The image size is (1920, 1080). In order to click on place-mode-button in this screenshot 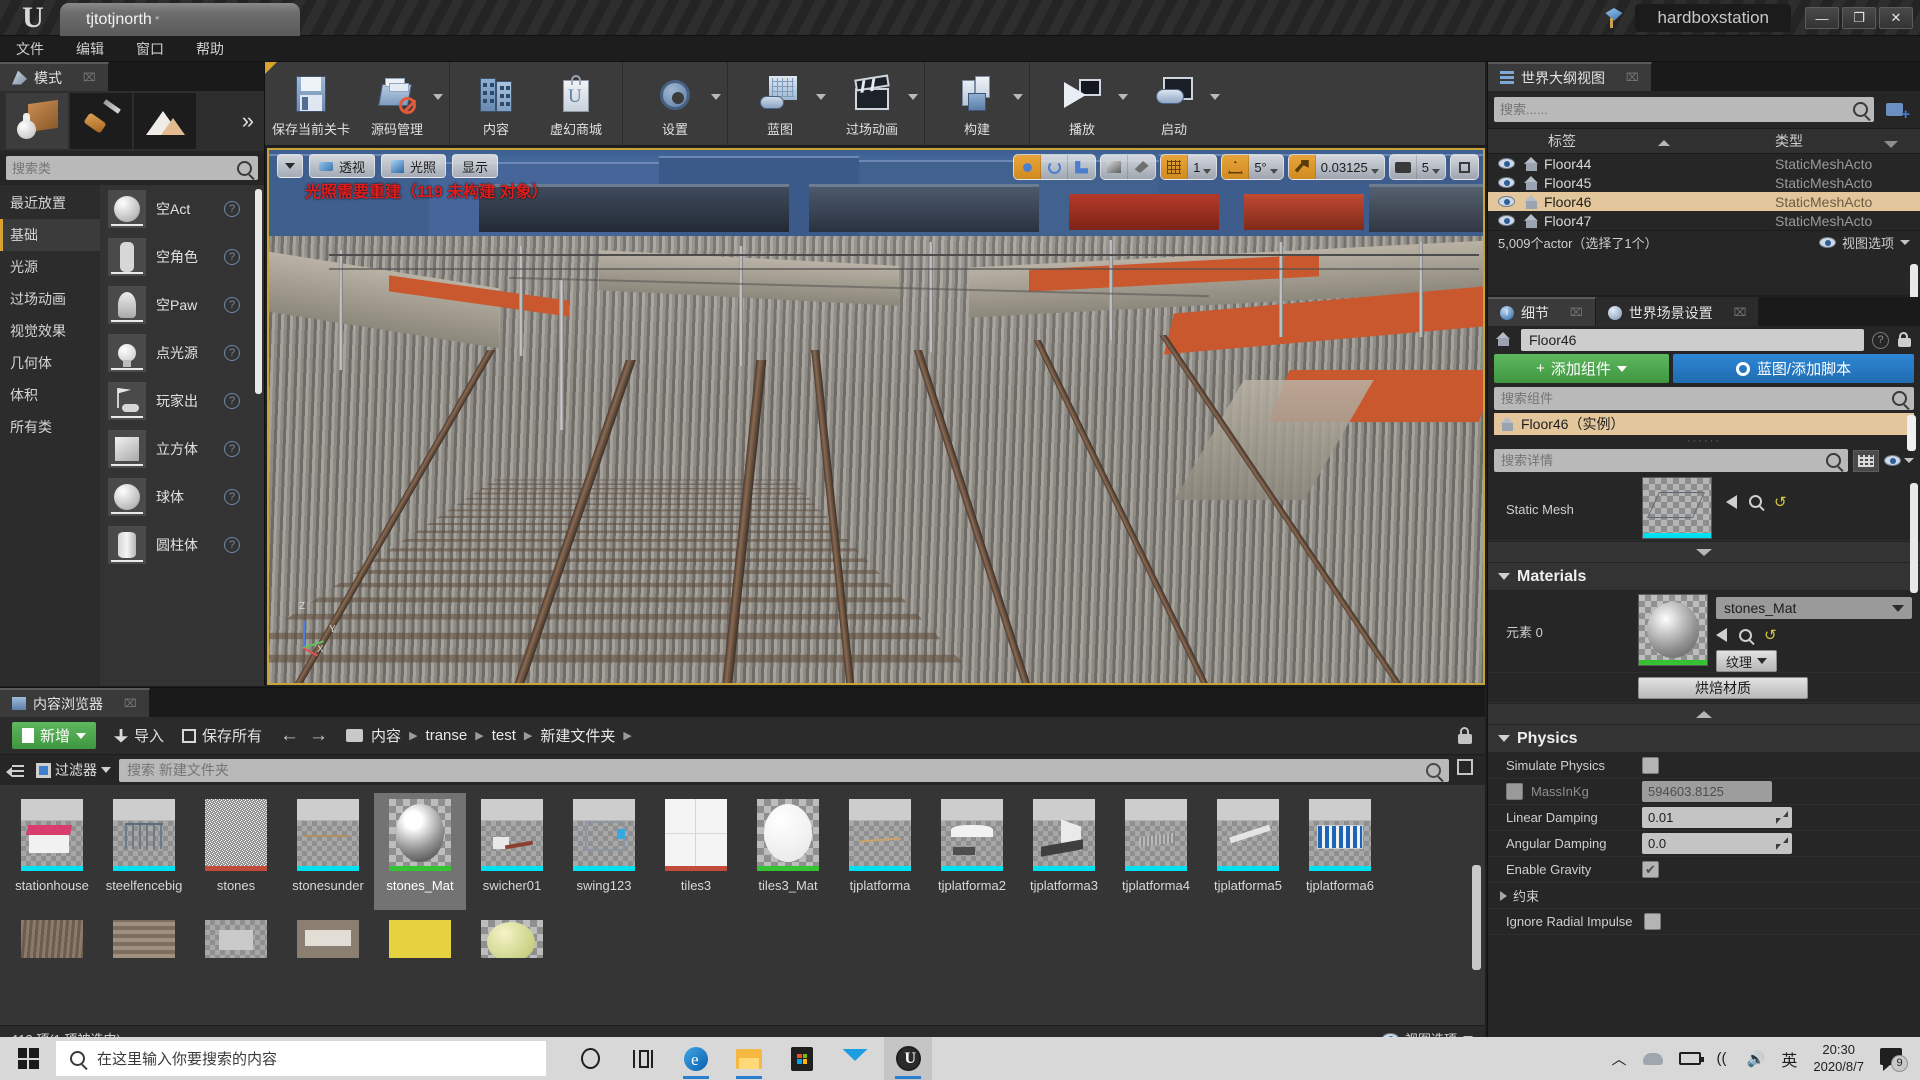, I will do `click(37, 121)`.